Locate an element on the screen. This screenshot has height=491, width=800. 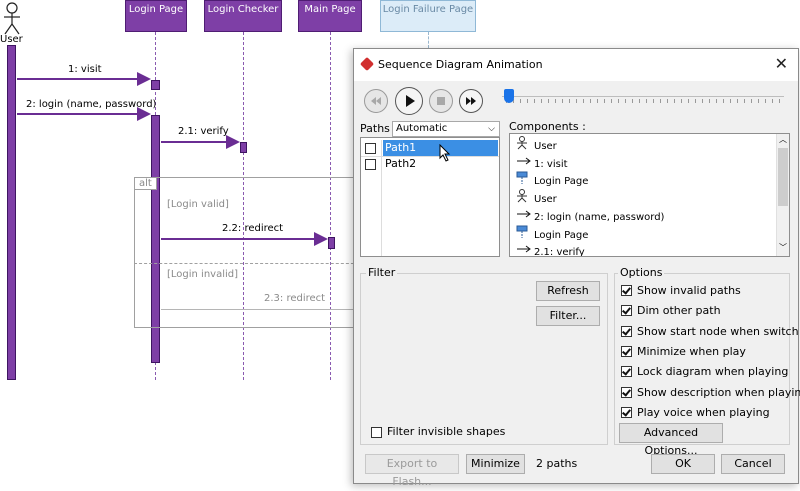
minimize-button: Minimize is located at coordinates (495, 464).